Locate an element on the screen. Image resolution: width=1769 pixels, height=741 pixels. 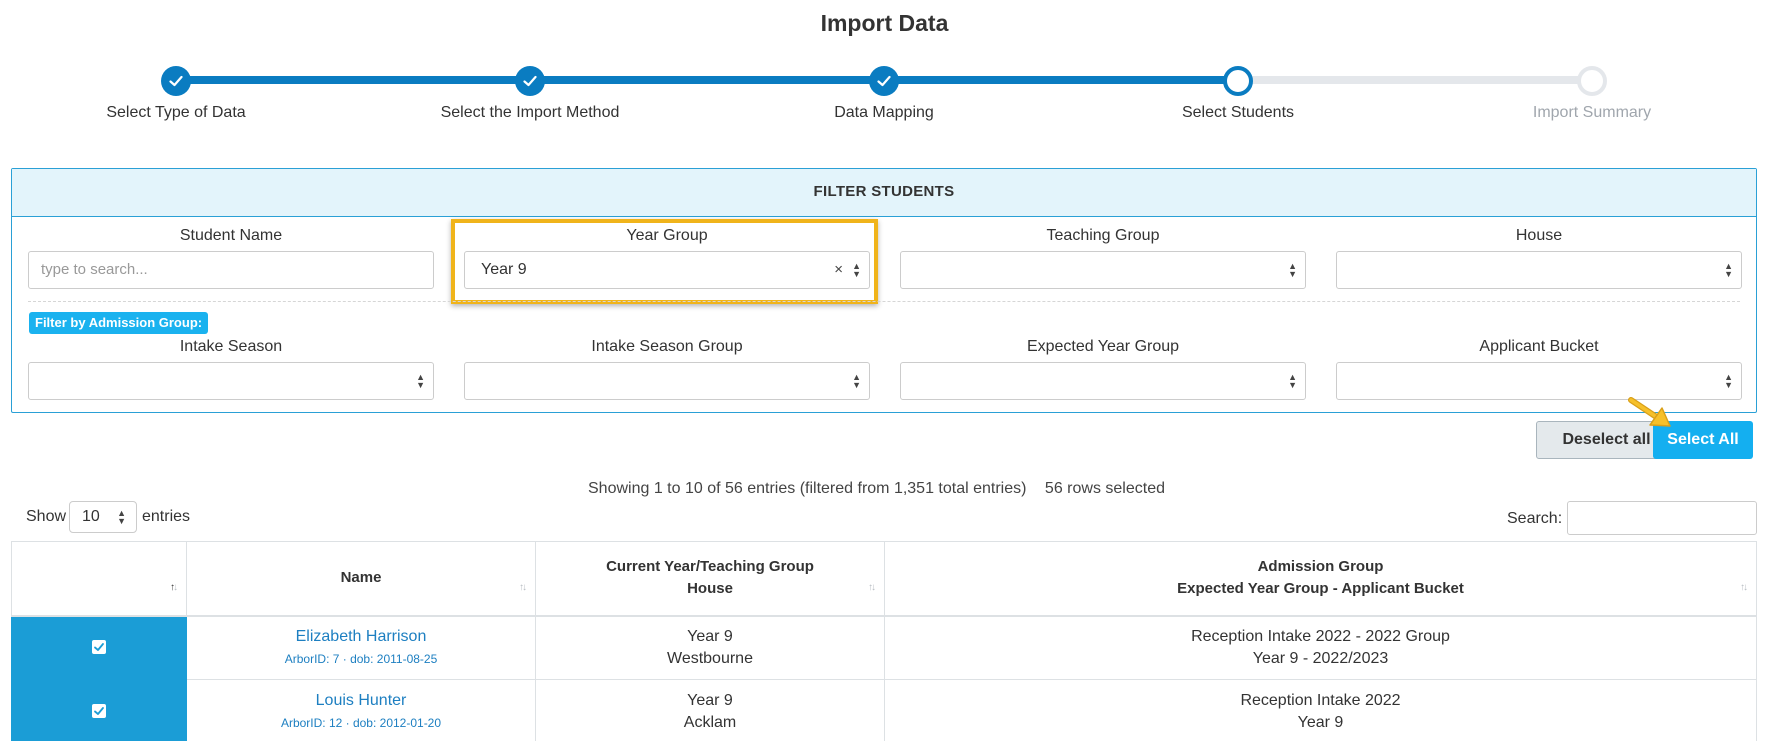
pending-step-indicator is located at coordinates (1592, 81).